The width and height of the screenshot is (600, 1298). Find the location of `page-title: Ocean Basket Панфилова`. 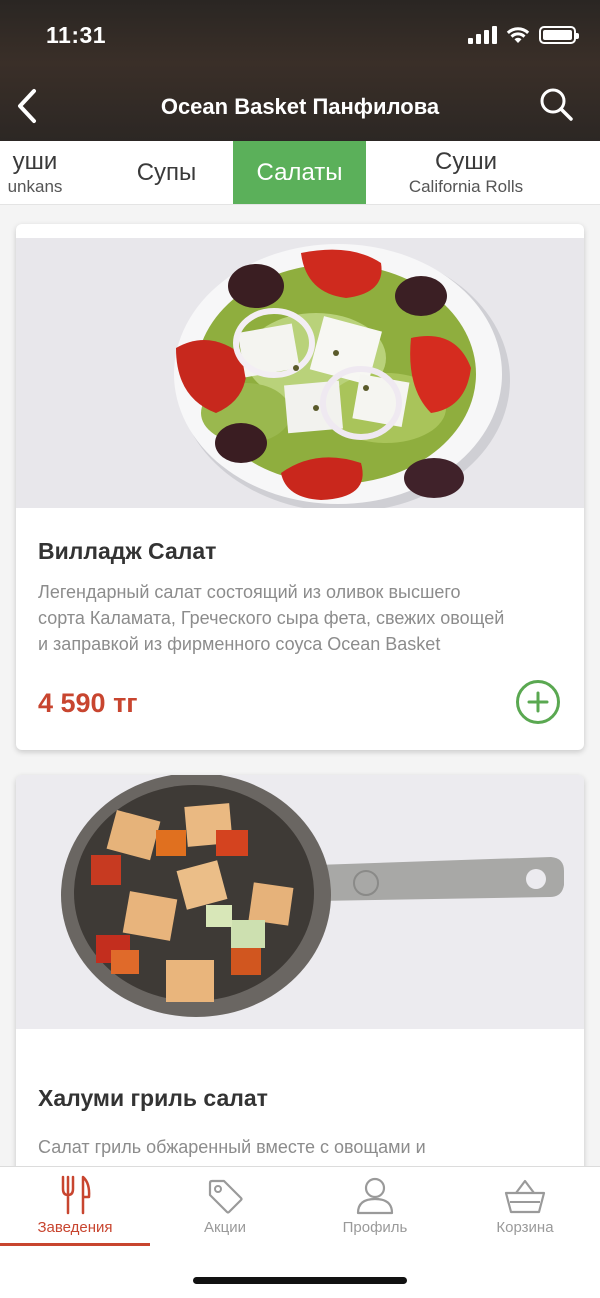

page-title: Ocean Basket Панфилова is located at coordinates (300, 106).